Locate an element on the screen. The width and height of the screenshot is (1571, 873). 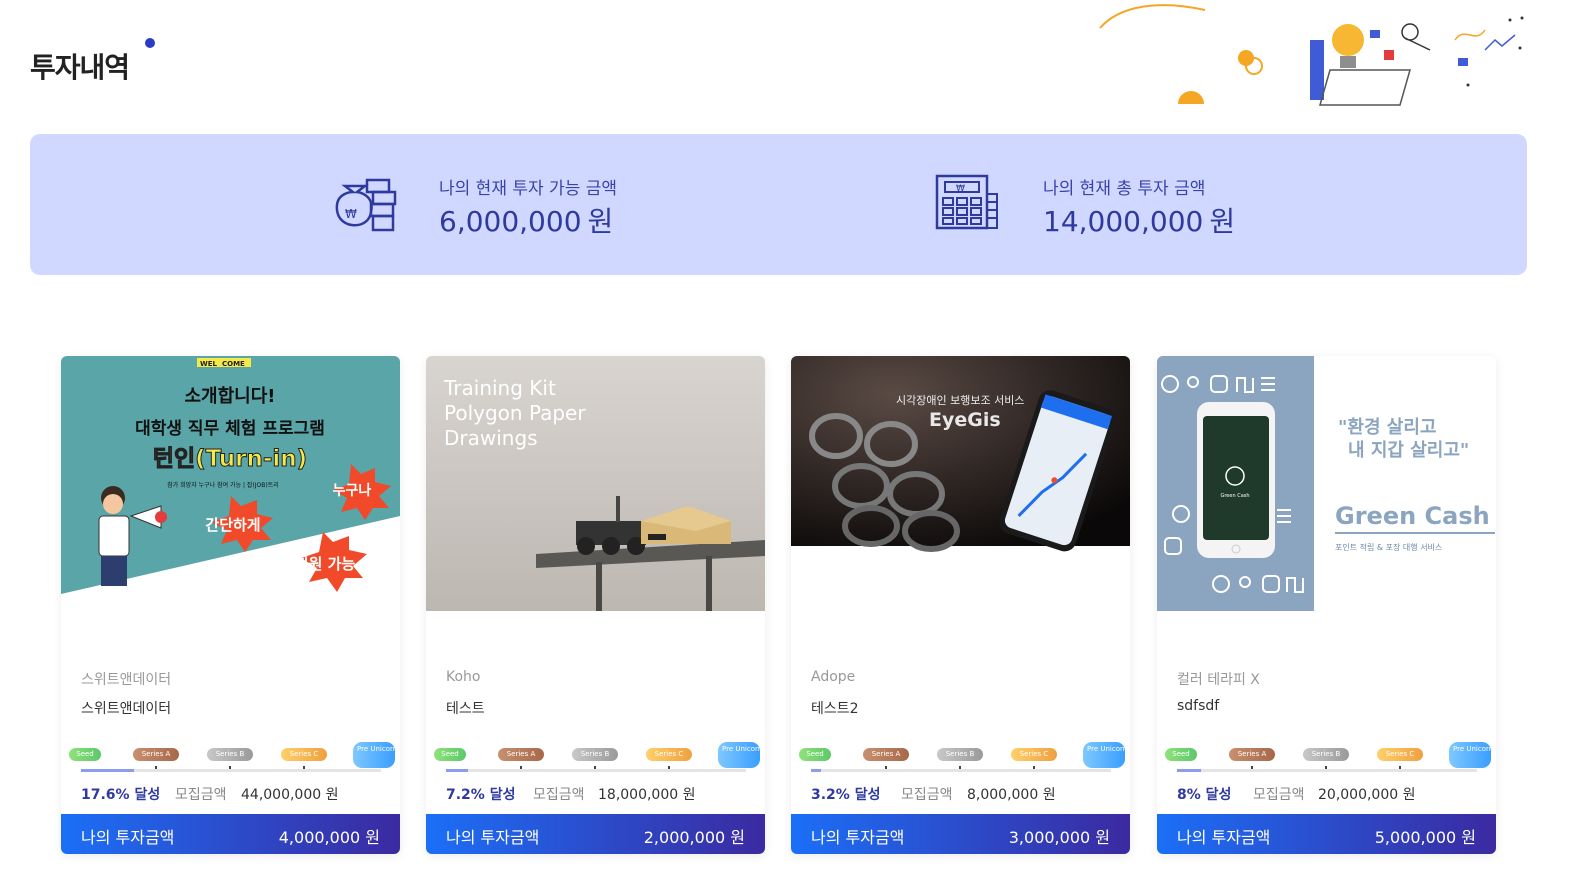
total-amount-number: 14,000,000 is located at coordinates (1123, 221).